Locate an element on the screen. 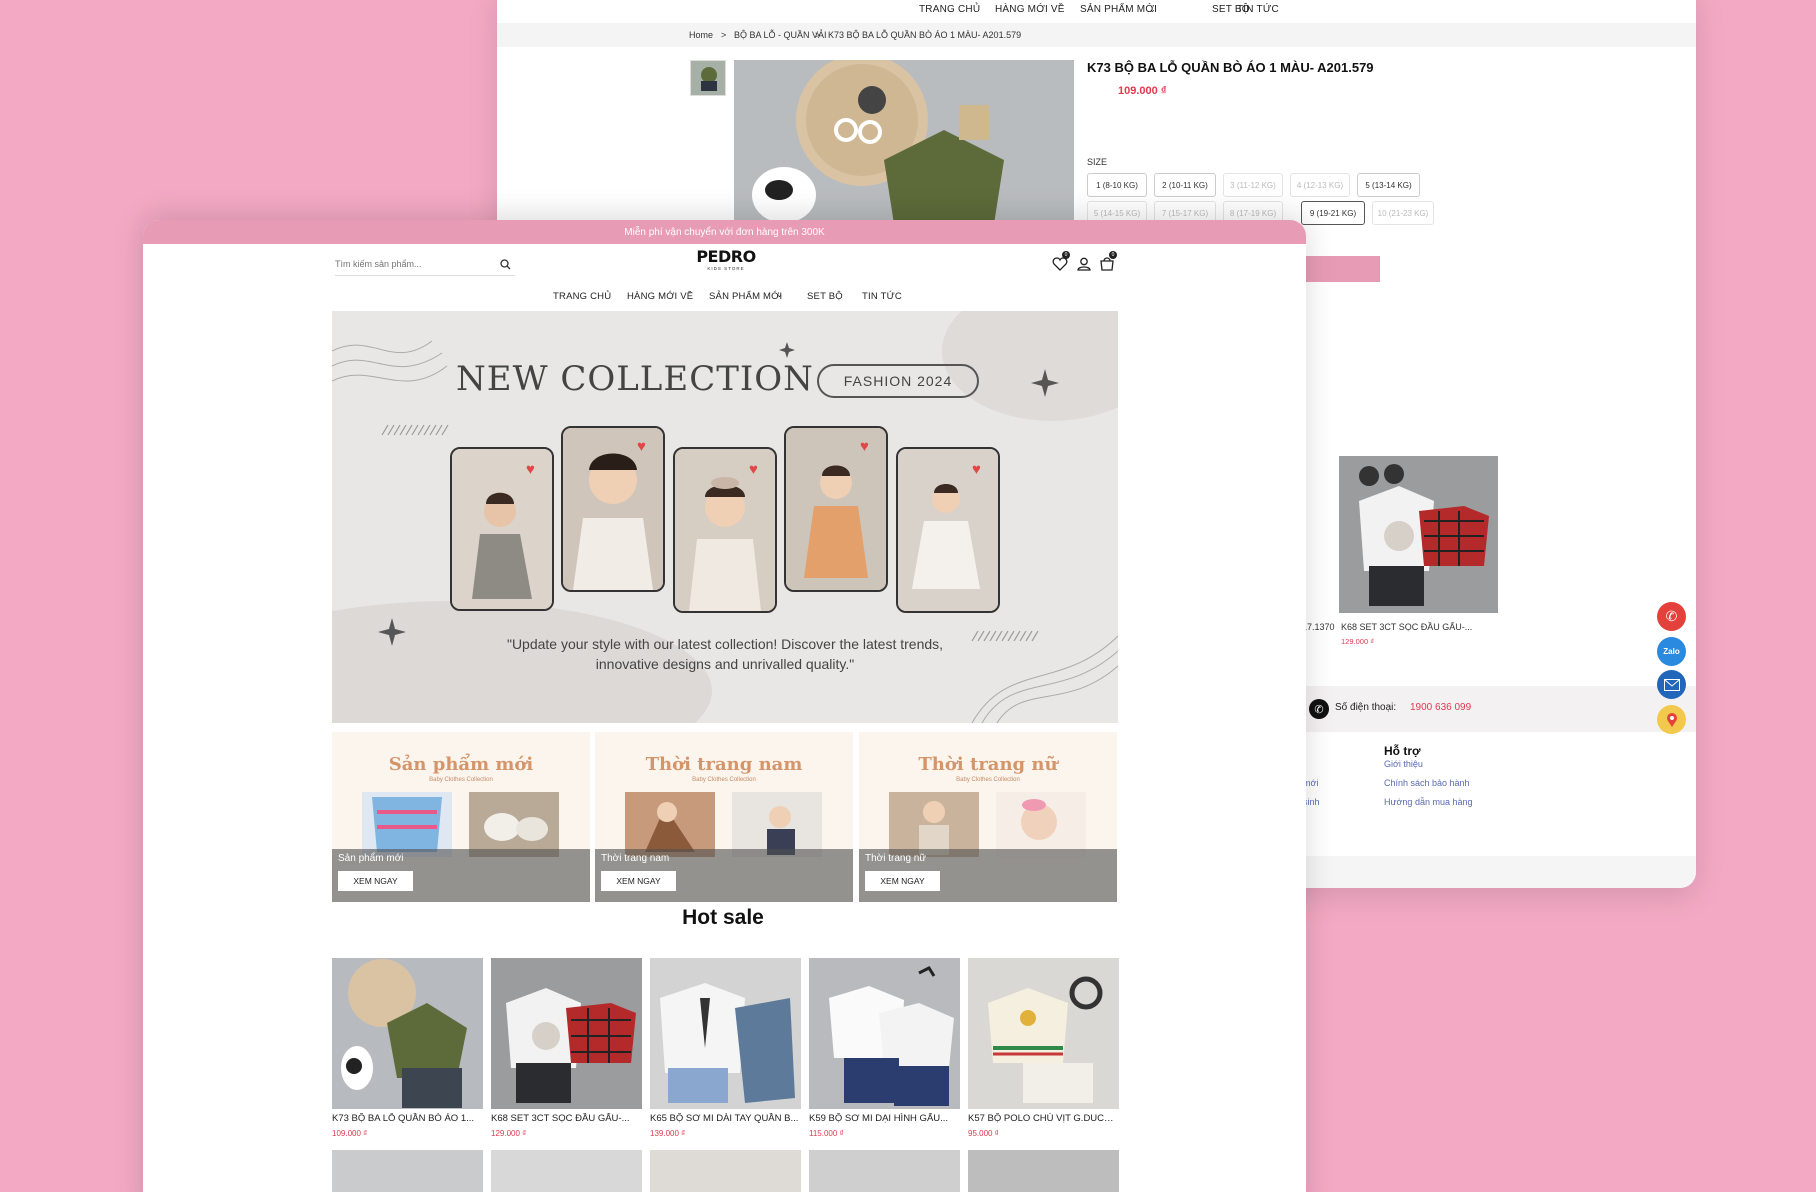 This screenshot has width=1816, height=1192. breadcrumb-category: BỘ BA LỖ - QUẦN VẢI is located at coordinates (780, 35).